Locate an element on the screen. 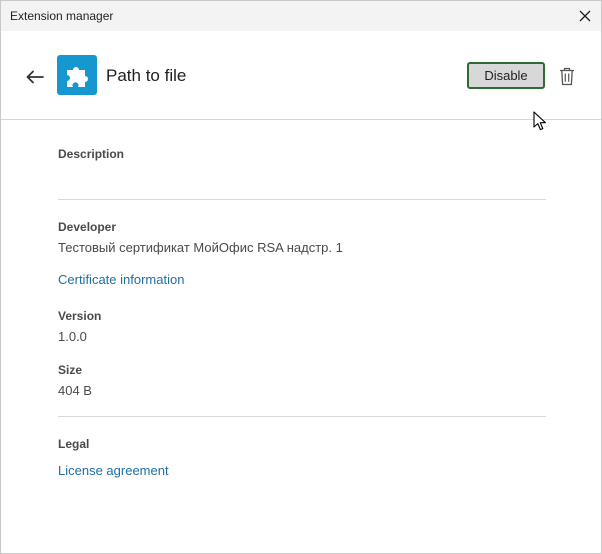  disable-button: Disable is located at coordinates (506, 75).